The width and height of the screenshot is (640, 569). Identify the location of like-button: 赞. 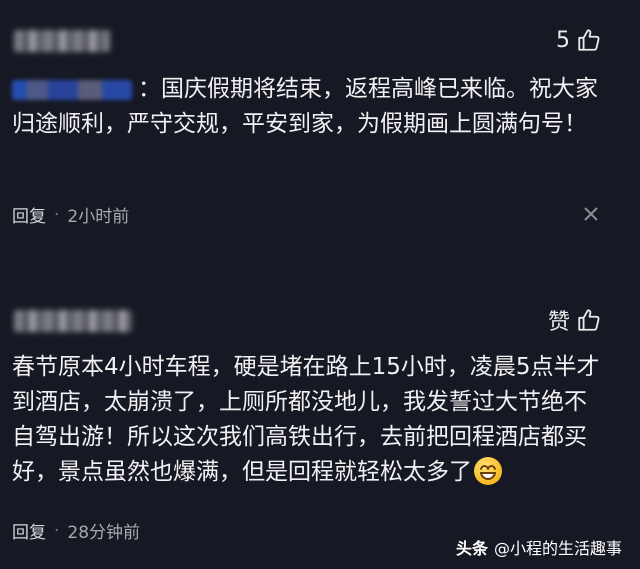
(575, 320).